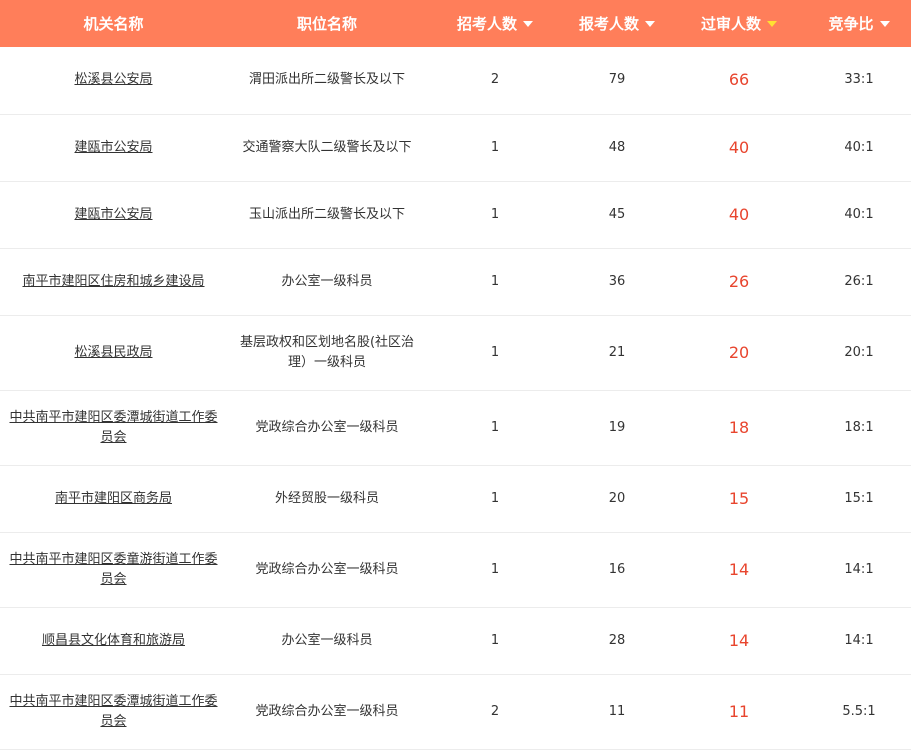 This screenshot has height=750, width=911. Describe the element at coordinates (617, 23) in the screenshot. I see `apply-count-sort-header: 报考人数` at that location.